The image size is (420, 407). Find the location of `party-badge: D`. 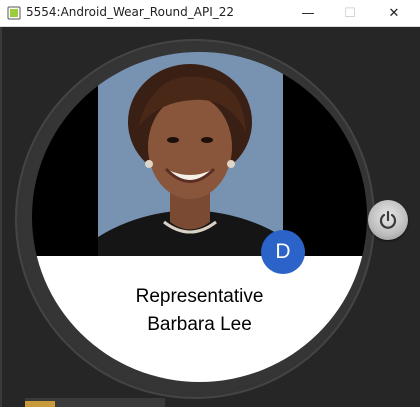

party-badge: D is located at coordinates (283, 252).